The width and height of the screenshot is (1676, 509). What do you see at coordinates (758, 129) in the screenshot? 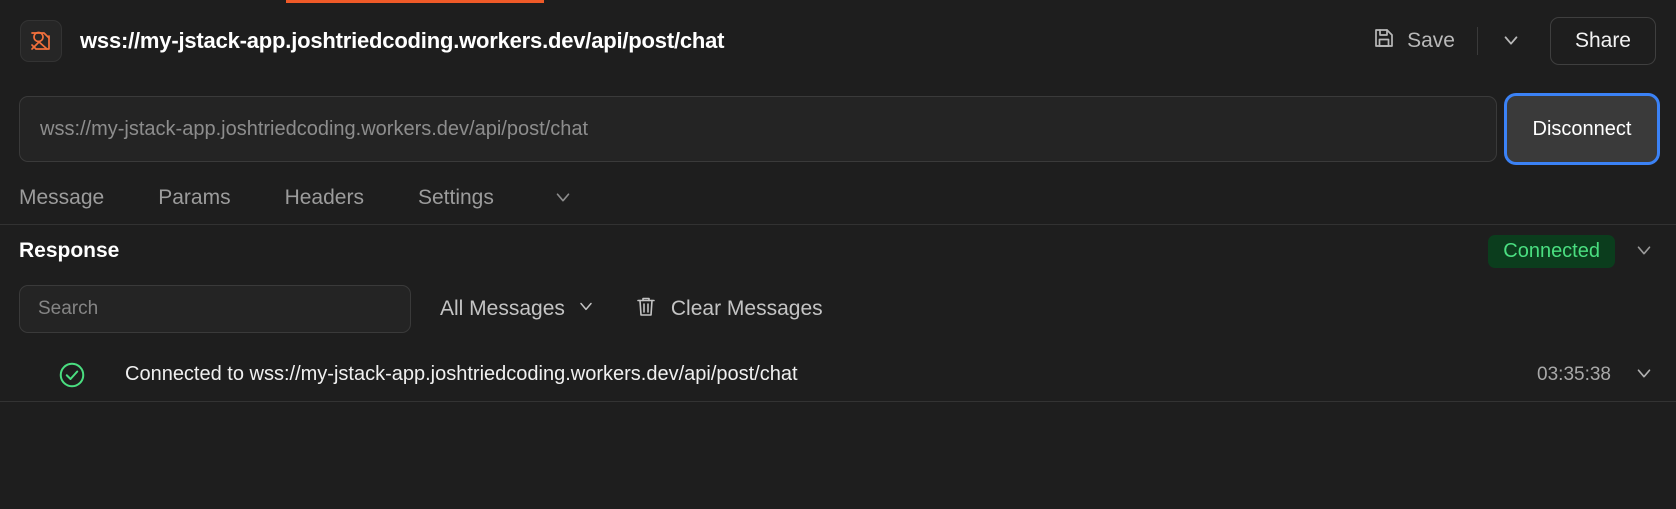
I see `websocket-url-input` at bounding box center [758, 129].